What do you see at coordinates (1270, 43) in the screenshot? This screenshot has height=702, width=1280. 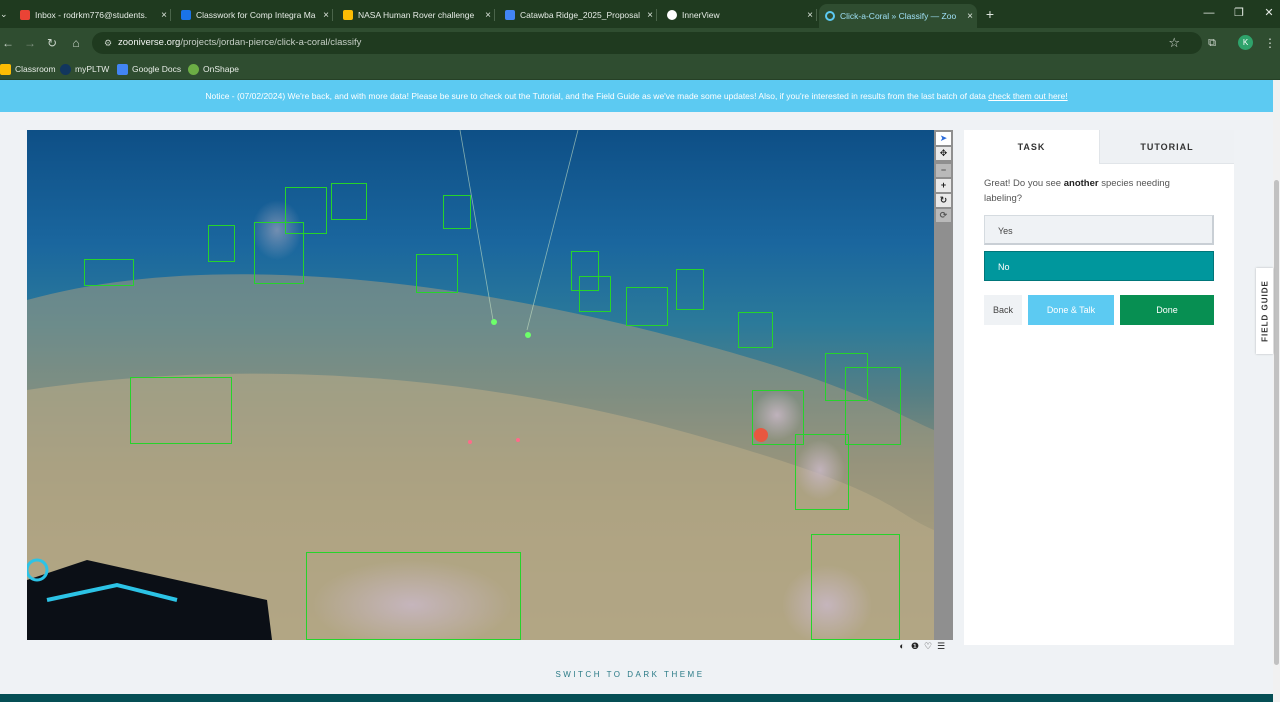 I see `browser-menu-icon: ⋮` at bounding box center [1270, 43].